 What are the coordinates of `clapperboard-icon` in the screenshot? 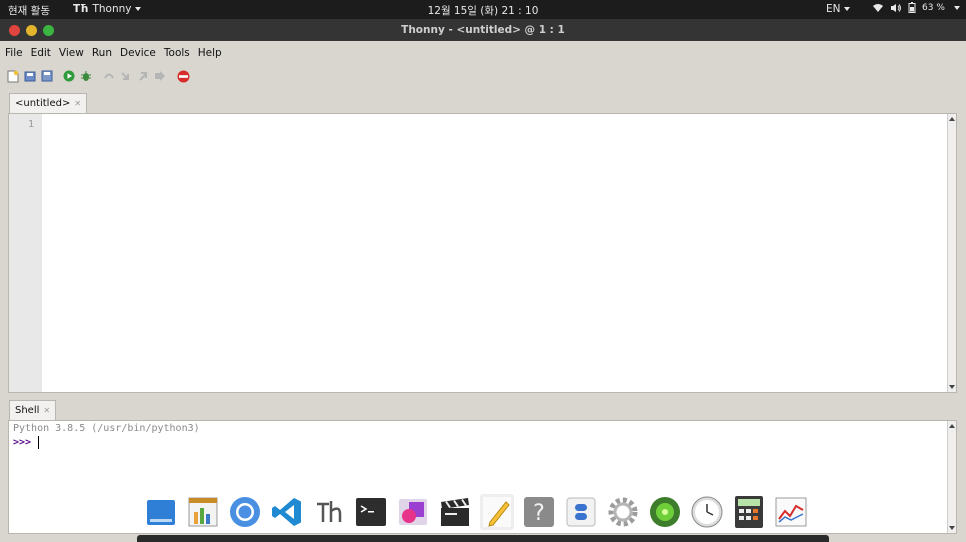 It's located at (455, 512).